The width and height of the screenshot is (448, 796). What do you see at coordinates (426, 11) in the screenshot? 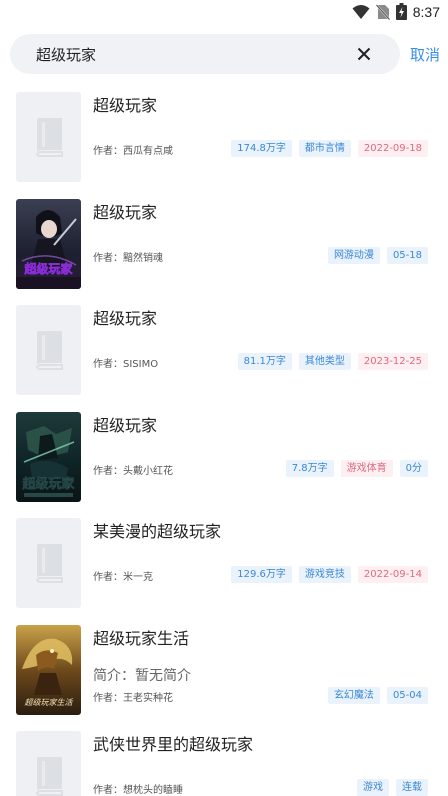
I see `status-time: 8:37` at bounding box center [426, 11].